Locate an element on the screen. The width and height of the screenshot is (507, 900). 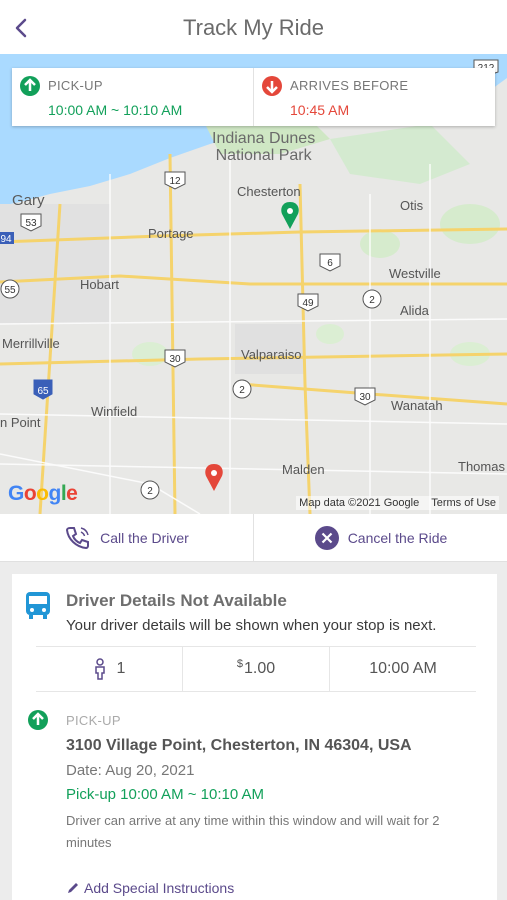
svg-text: 55 is located at coordinates (10, 290).